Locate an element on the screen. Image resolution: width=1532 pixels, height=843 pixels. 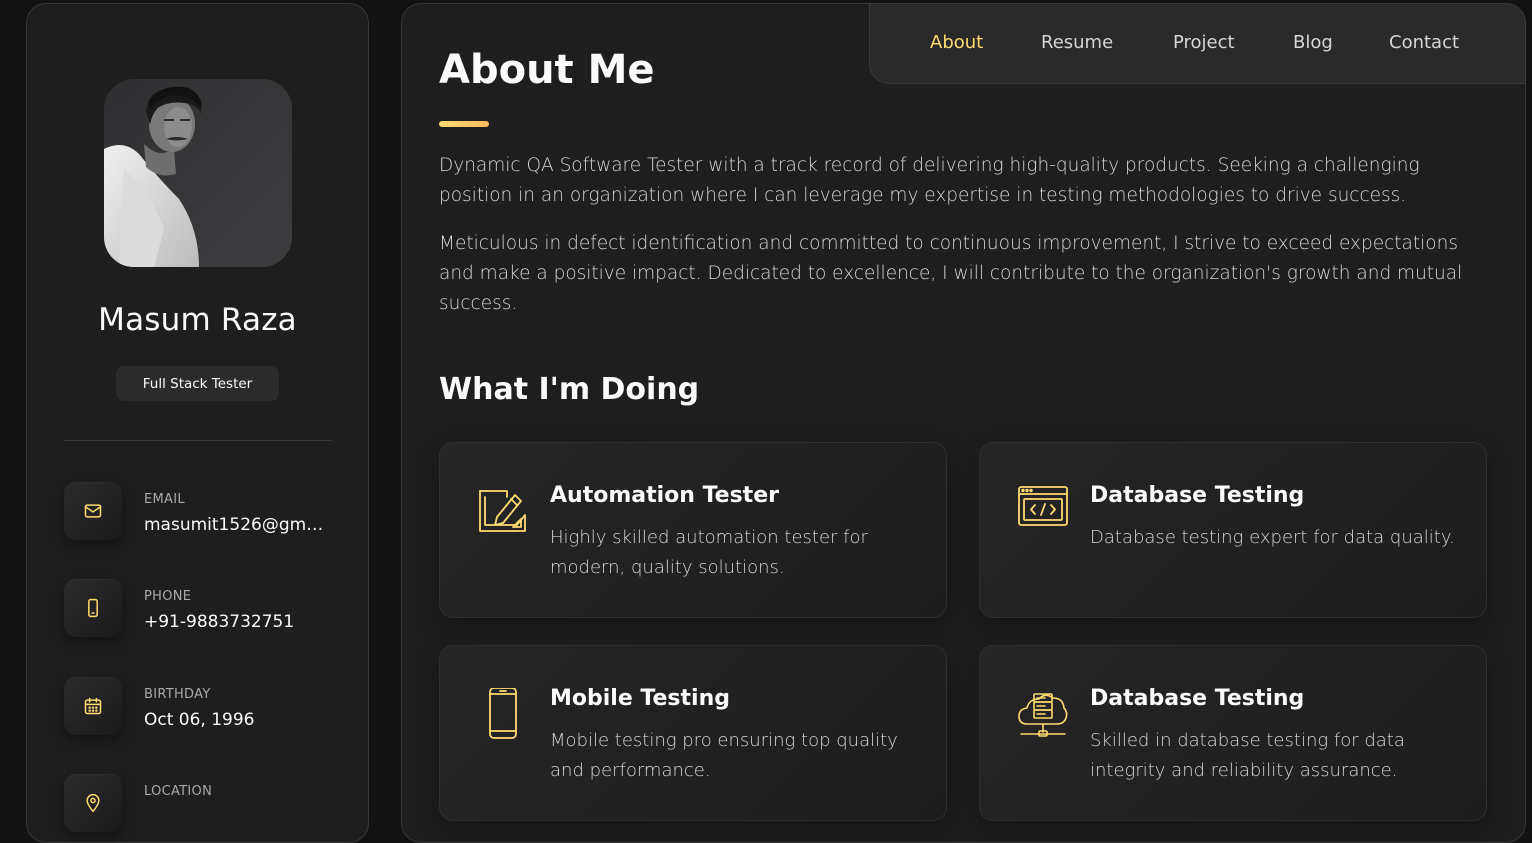
contact-label: LOCATION is located at coordinates (178, 791).